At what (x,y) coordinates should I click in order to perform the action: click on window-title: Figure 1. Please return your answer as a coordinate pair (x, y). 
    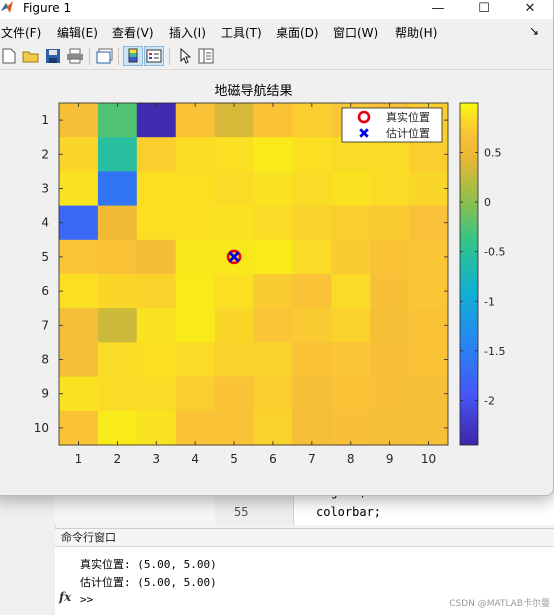
    Looking at the image, I should click on (47, 8).